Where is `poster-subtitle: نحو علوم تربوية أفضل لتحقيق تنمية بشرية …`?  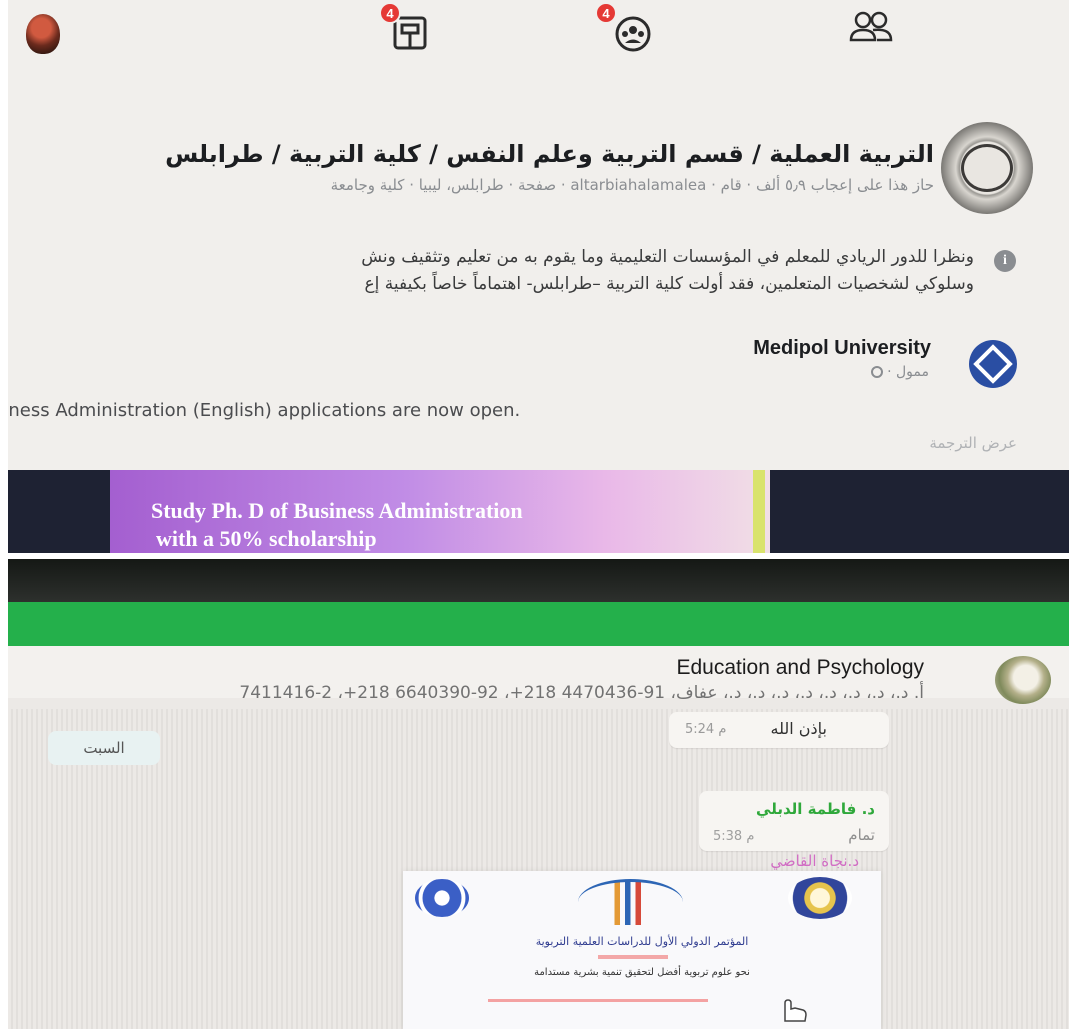 poster-subtitle: نحو علوم تربوية أفضل لتحقيق تنمية بشرية … is located at coordinates (642, 972).